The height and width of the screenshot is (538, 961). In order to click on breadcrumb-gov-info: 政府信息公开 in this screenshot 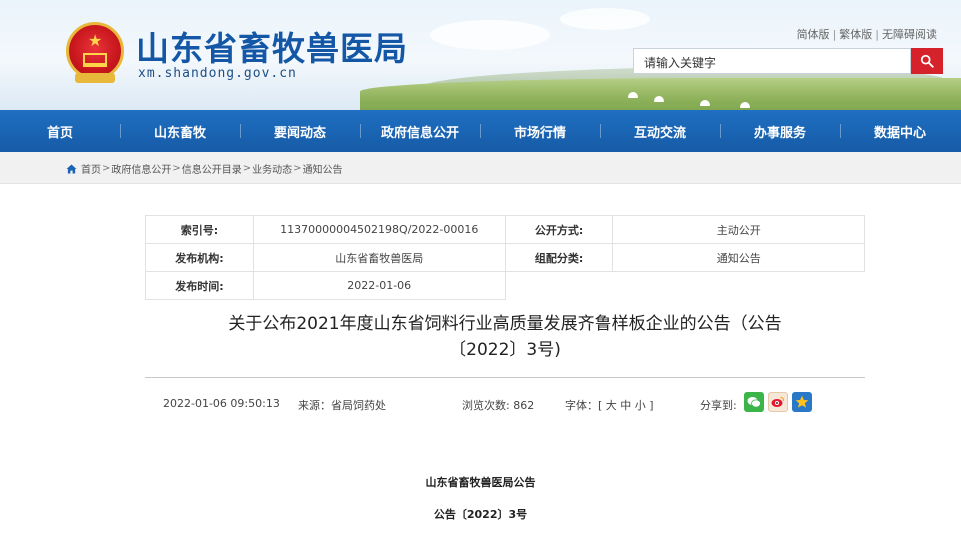, I will do `click(141, 168)`.